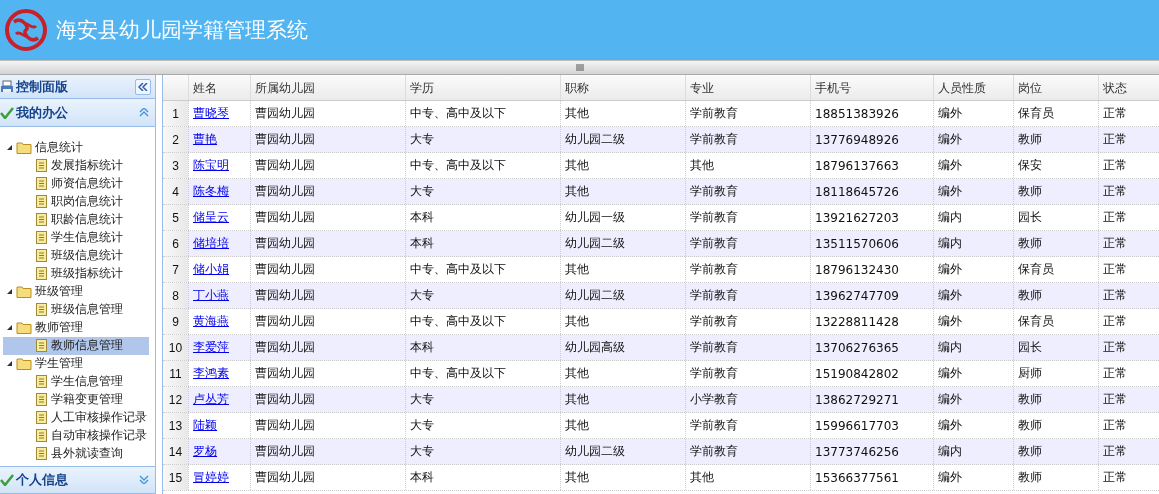 The image size is (1159, 494). What do you see at coordinates (219, 87) in the screenshot?
I see `column-header: 姓名` at bounding box center [219, 87].